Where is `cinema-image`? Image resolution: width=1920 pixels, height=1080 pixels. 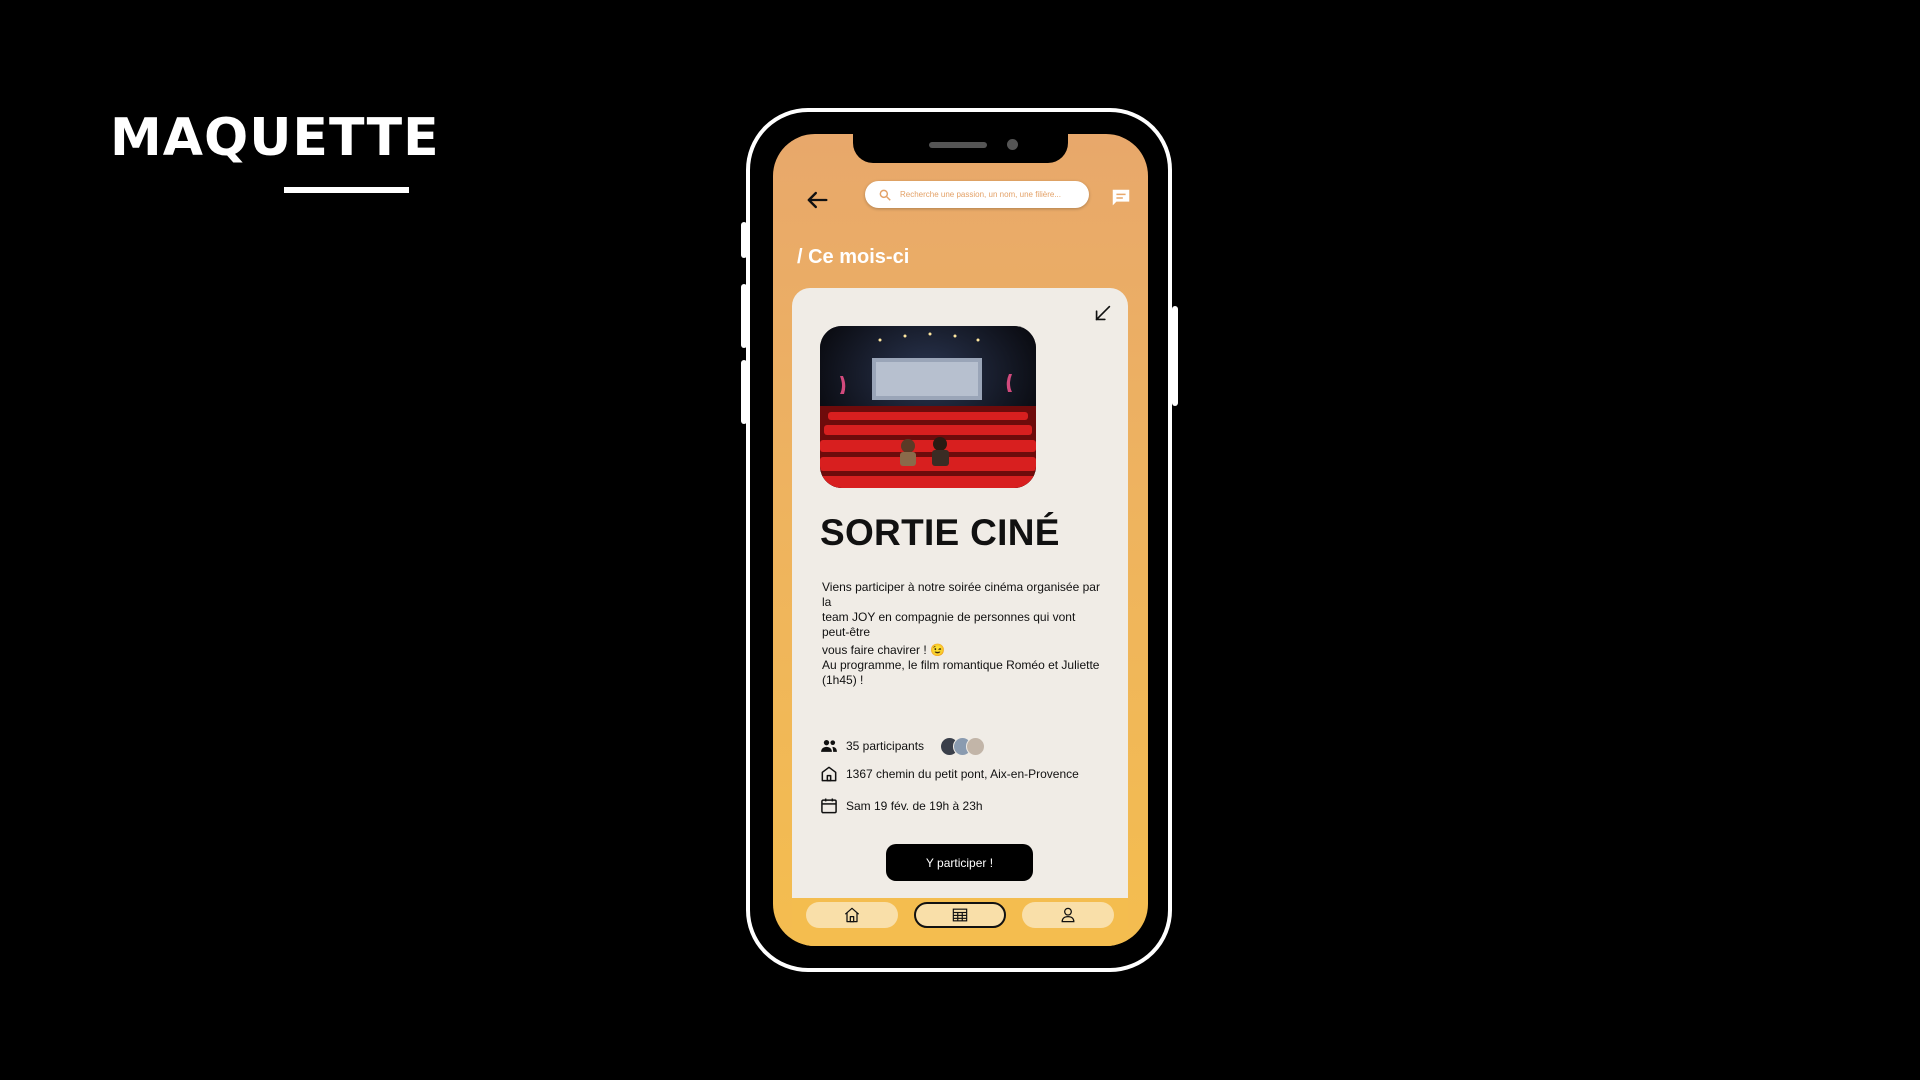 cinema-image is located at coordinates (928, 407).